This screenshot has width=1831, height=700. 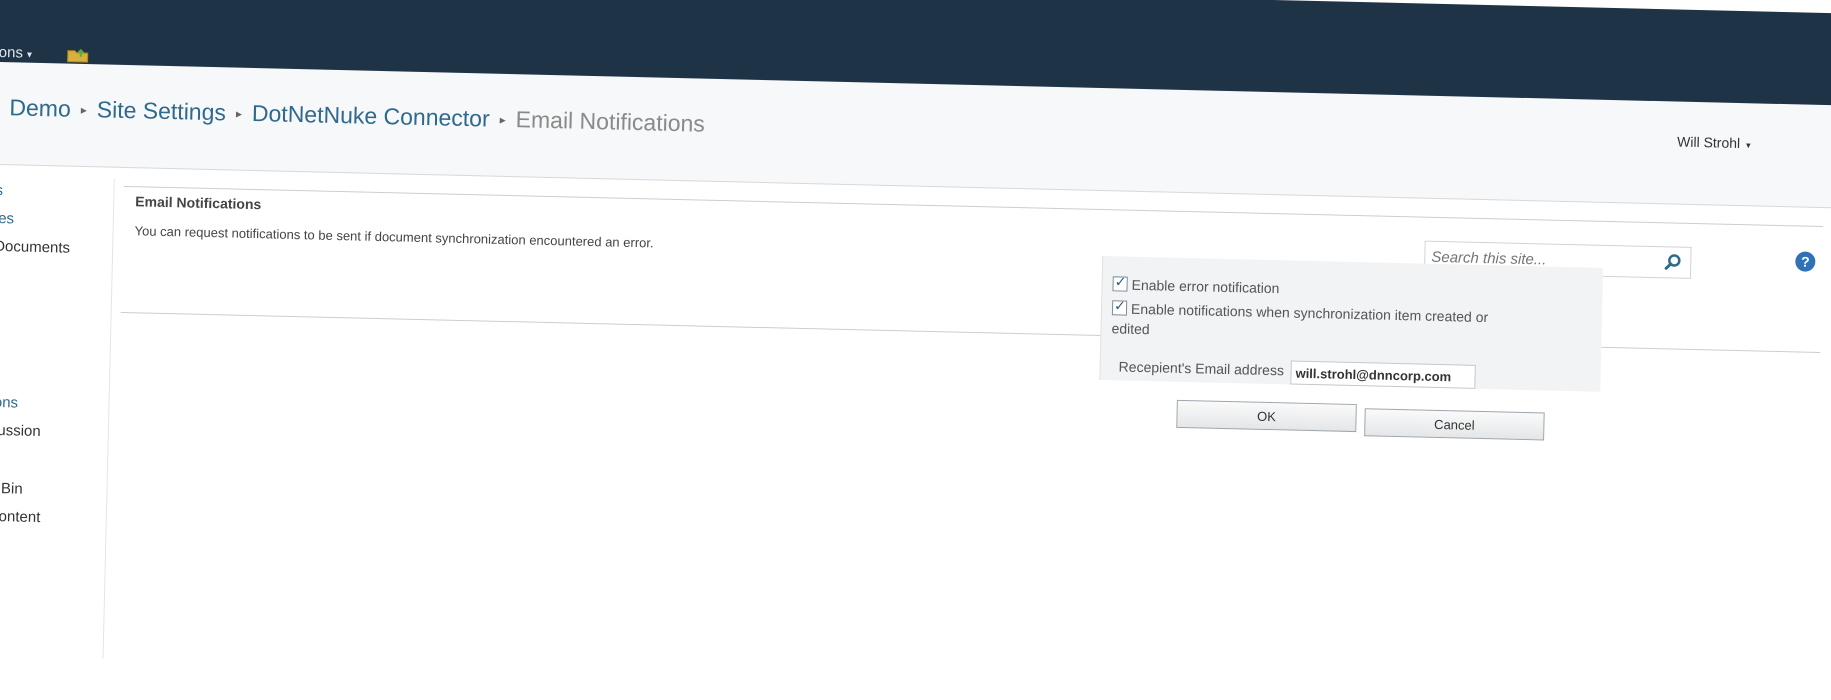 I want to click on enable-error-checkbox: ✓, so click(x=1120, y=282).